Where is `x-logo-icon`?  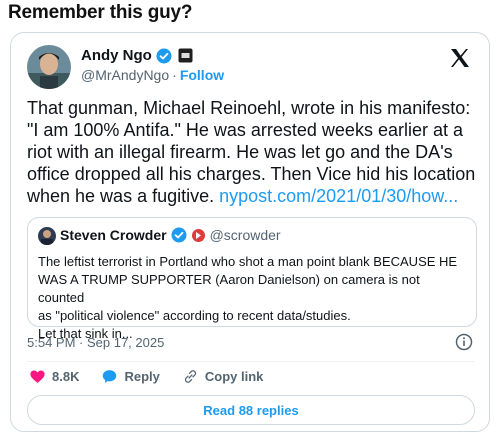
x-logo-icon is located at coordinates (460, 58).